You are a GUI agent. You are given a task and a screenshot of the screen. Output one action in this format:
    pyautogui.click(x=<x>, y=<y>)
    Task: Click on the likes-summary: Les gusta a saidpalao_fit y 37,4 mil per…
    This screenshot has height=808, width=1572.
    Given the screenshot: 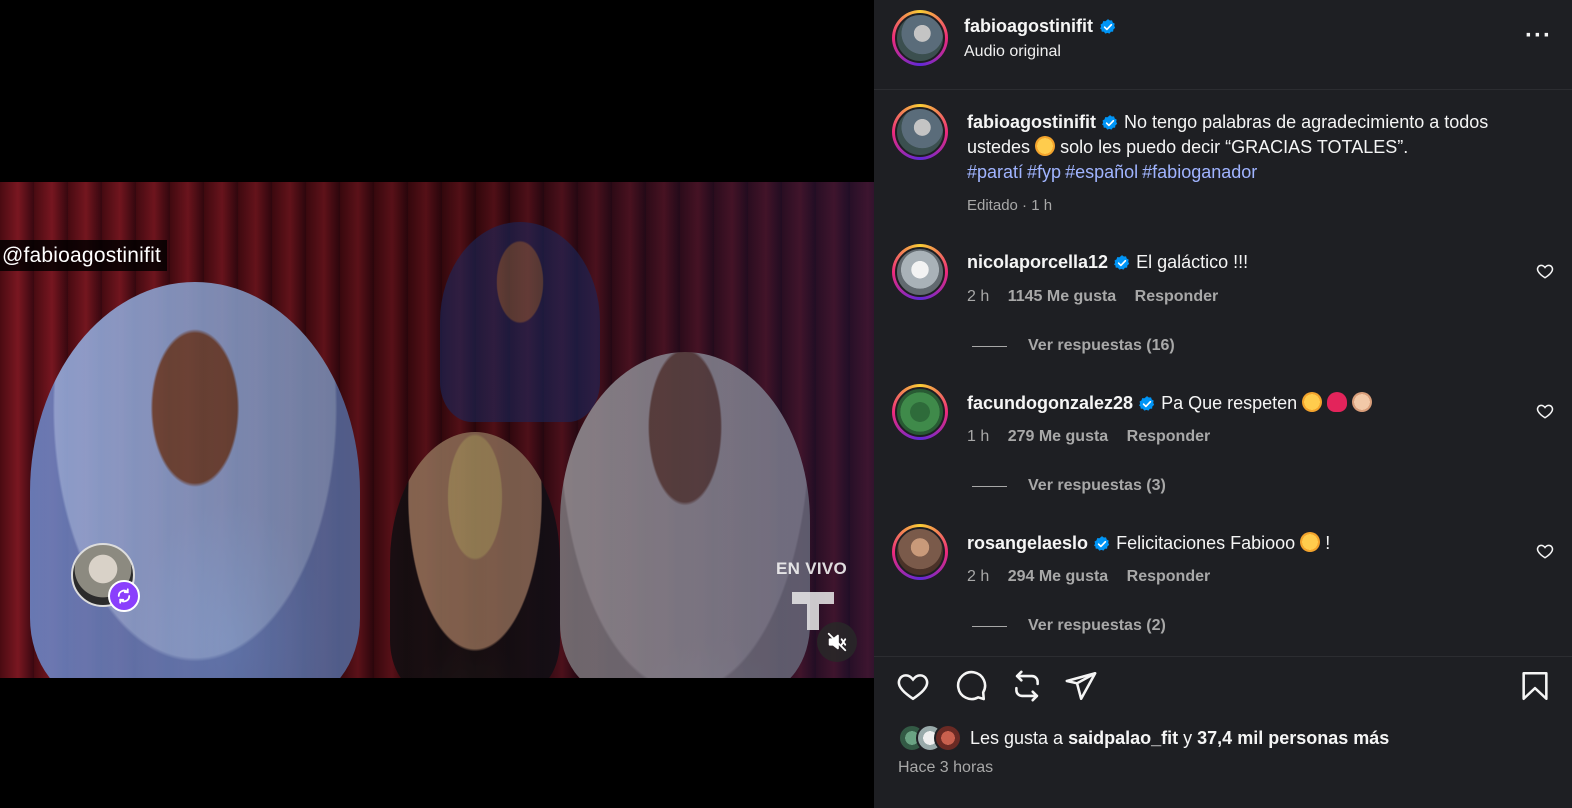 What is the action you would take?
    pyautogui.click(x=1143, y=738)
    